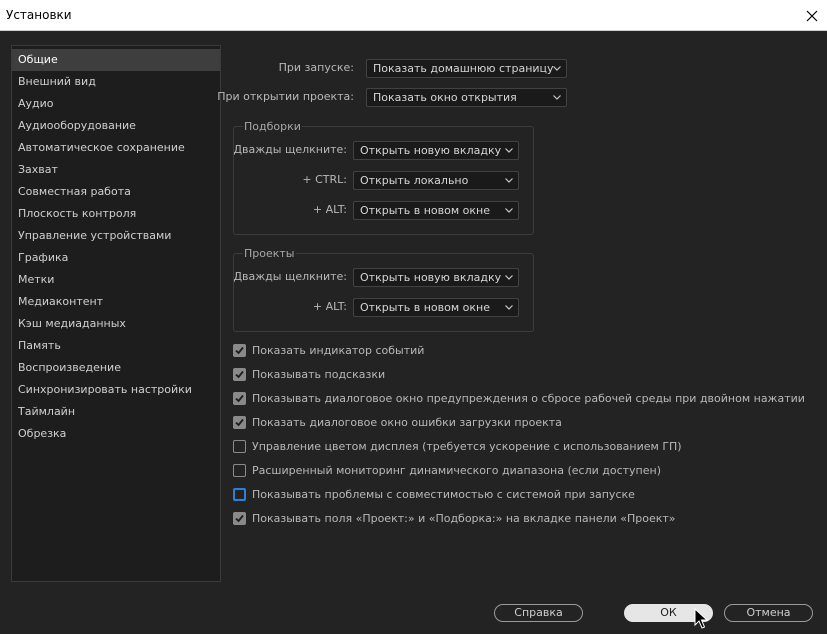 The height and width of the screenshot is (634, 827). I want to click on sidebar-item: Метки, so click(116, 280).